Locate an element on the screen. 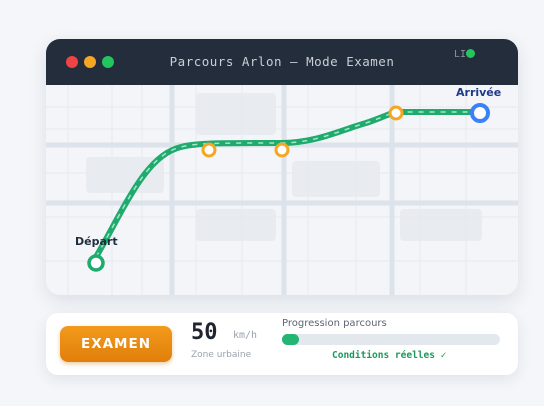  live-label: LI is located at coordinates (460, 54).